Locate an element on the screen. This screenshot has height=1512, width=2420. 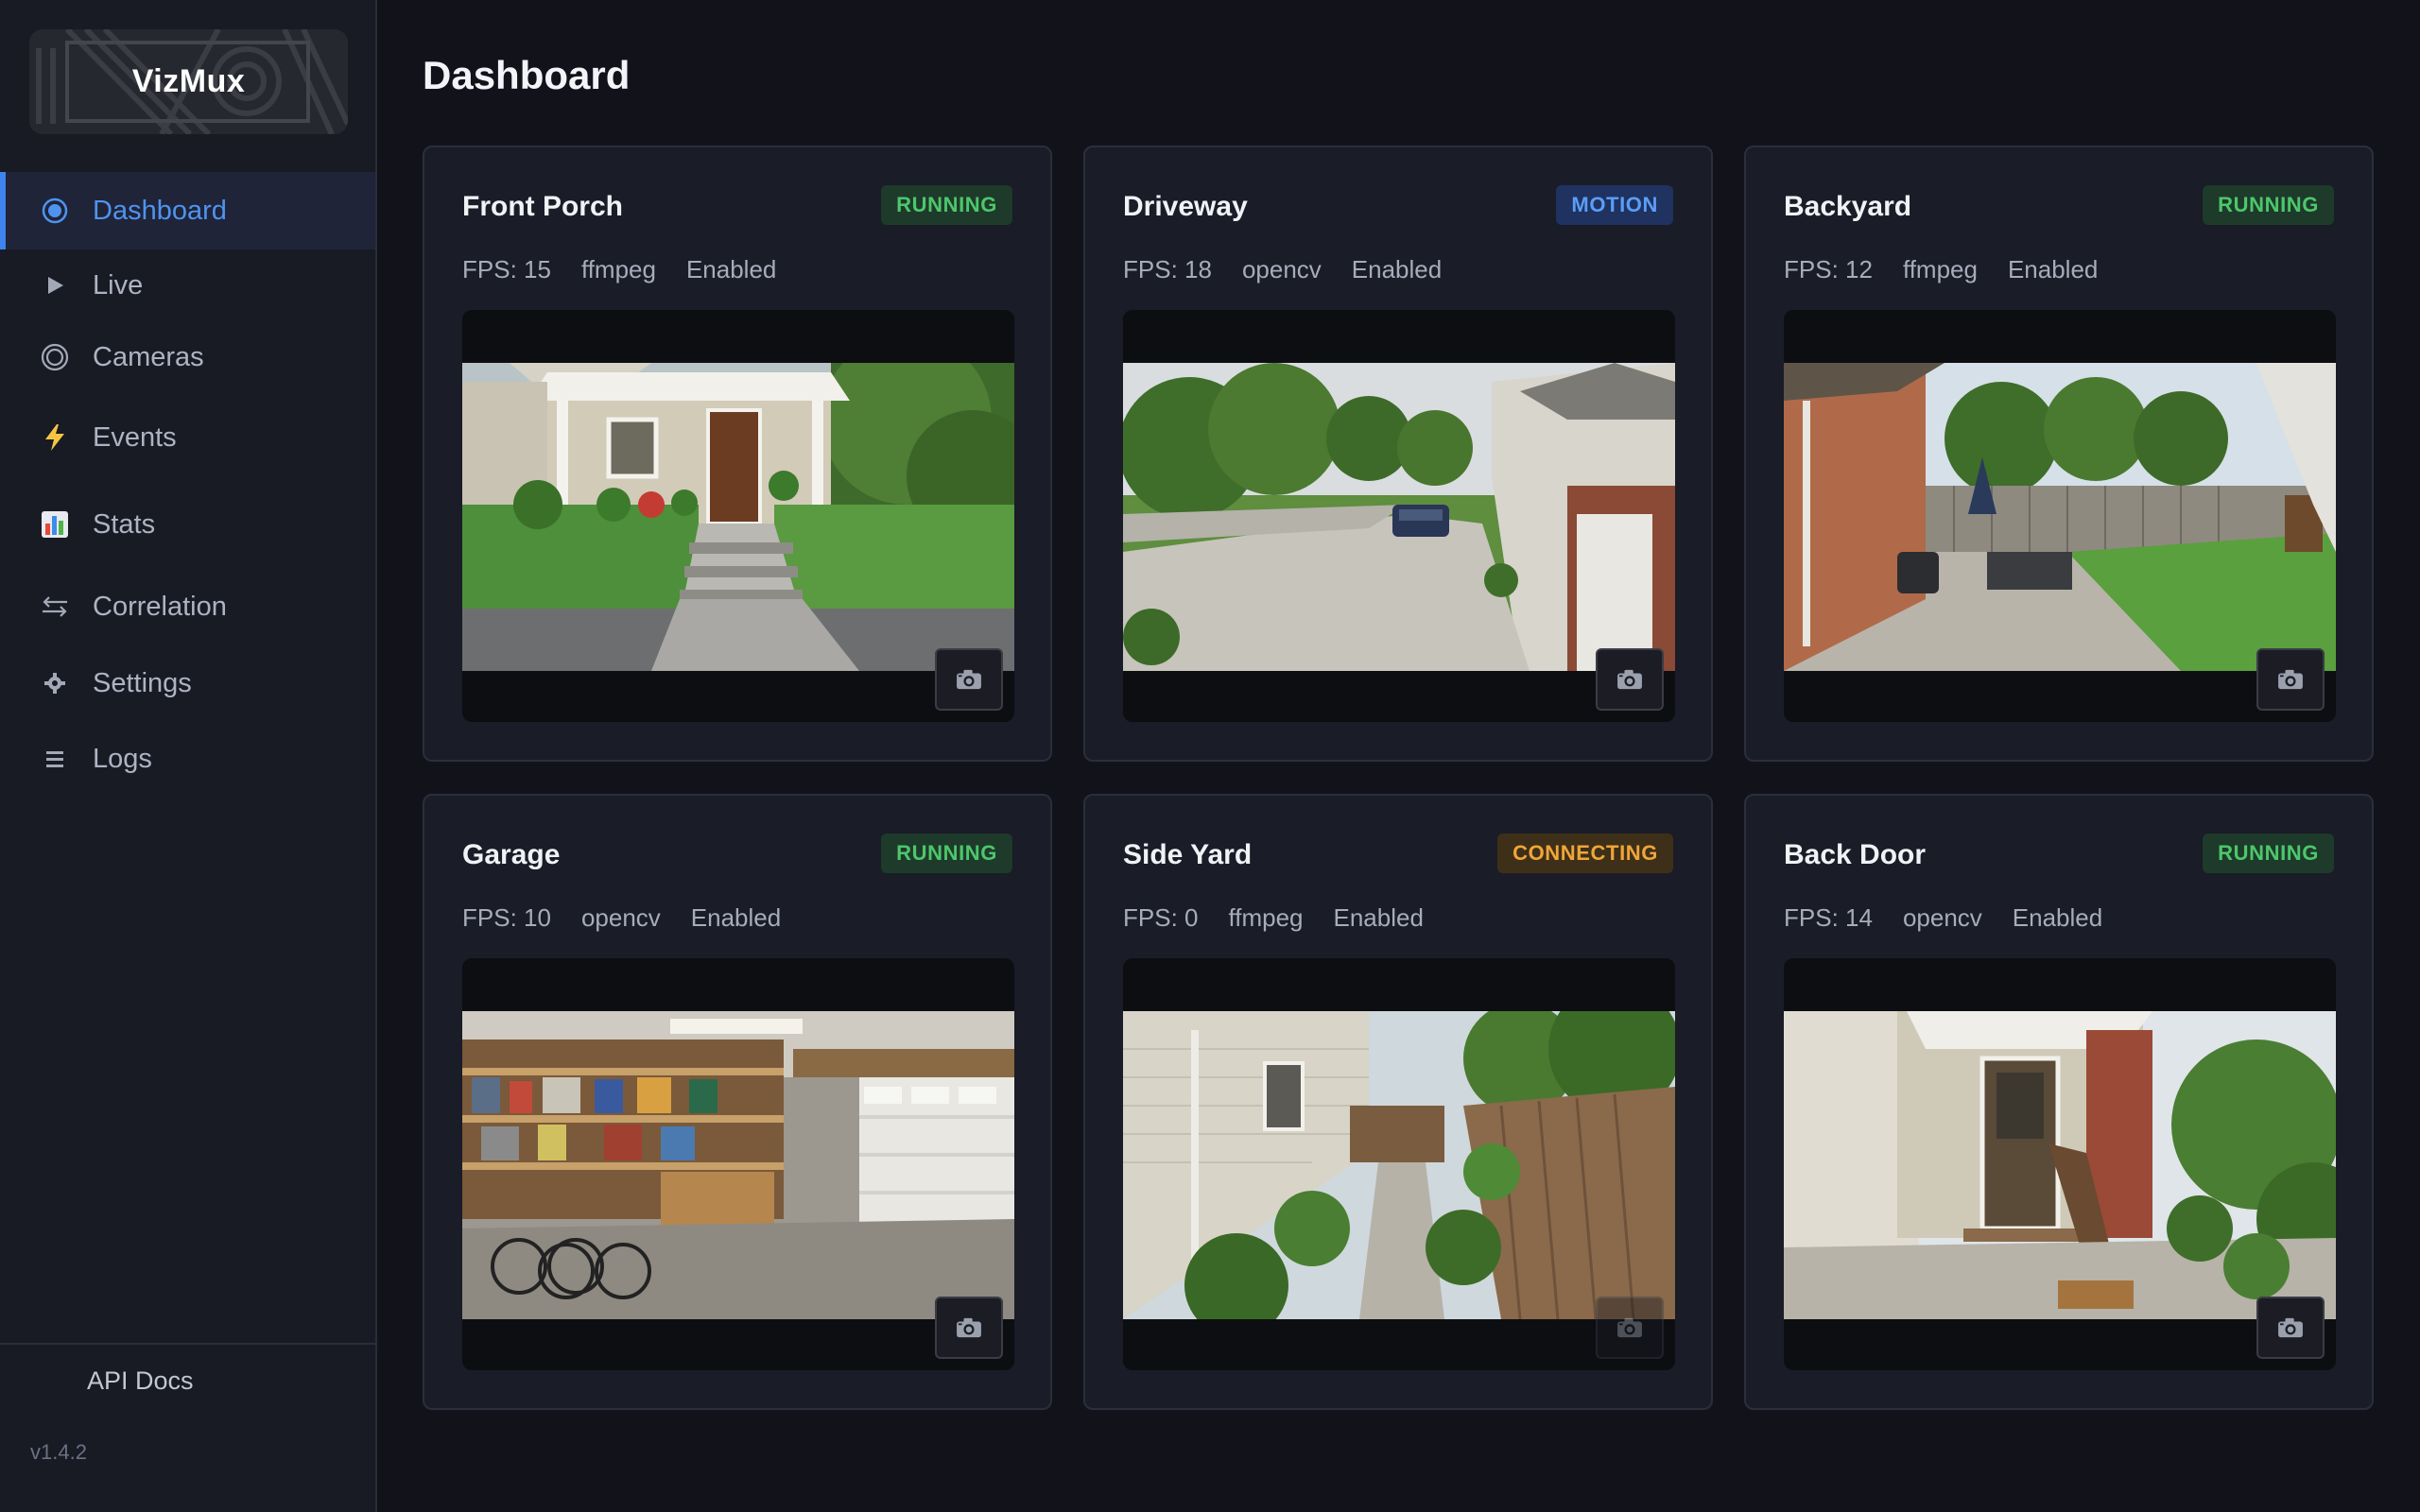
sidebar-item-label: Correlation is located at coordinates (160, 606).